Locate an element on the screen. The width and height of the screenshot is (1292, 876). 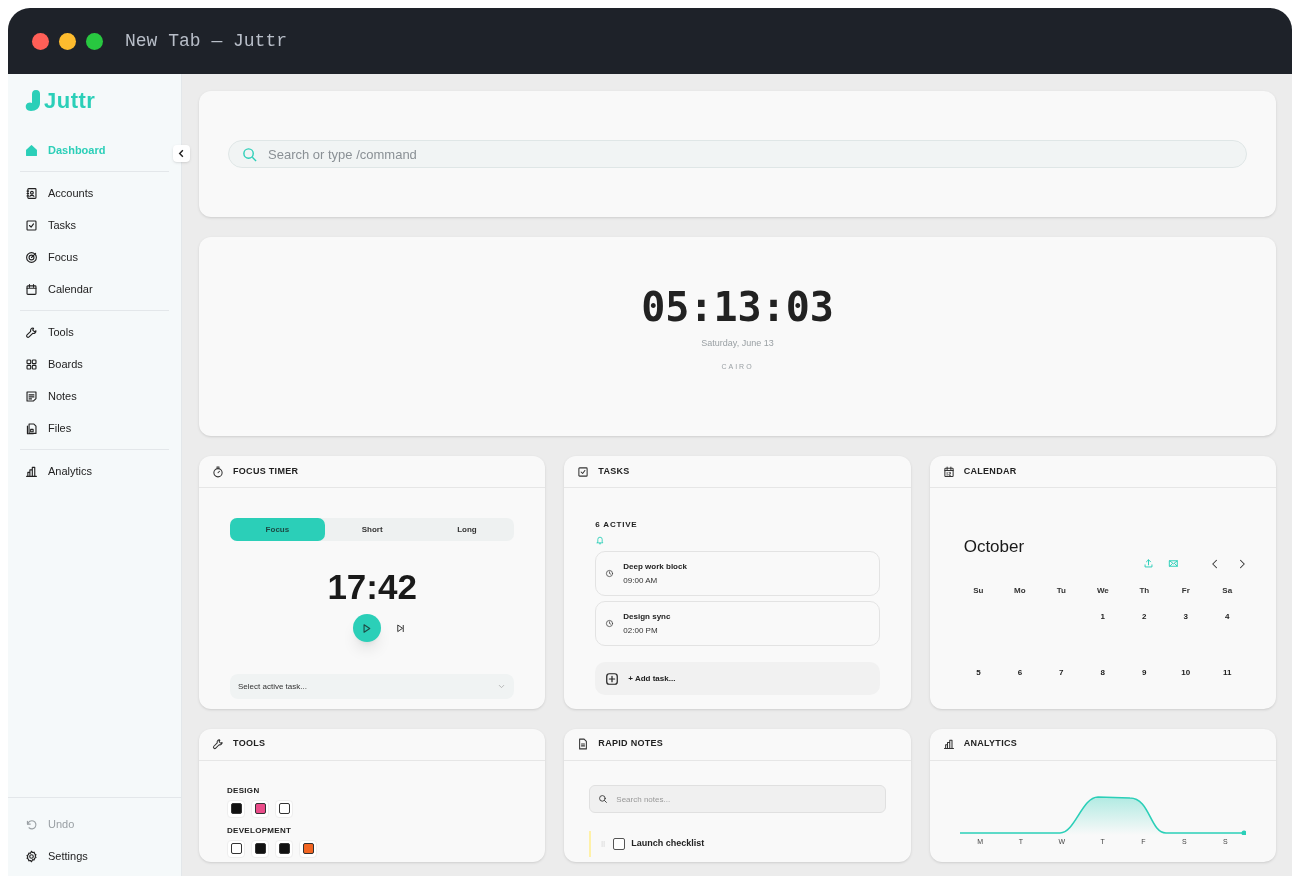
calendar-day: 8 is located at coordinates (1103, 672).